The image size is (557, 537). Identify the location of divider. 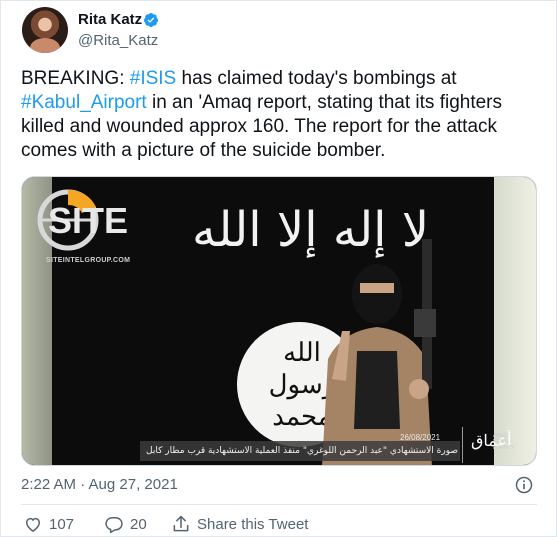
(279, 504).